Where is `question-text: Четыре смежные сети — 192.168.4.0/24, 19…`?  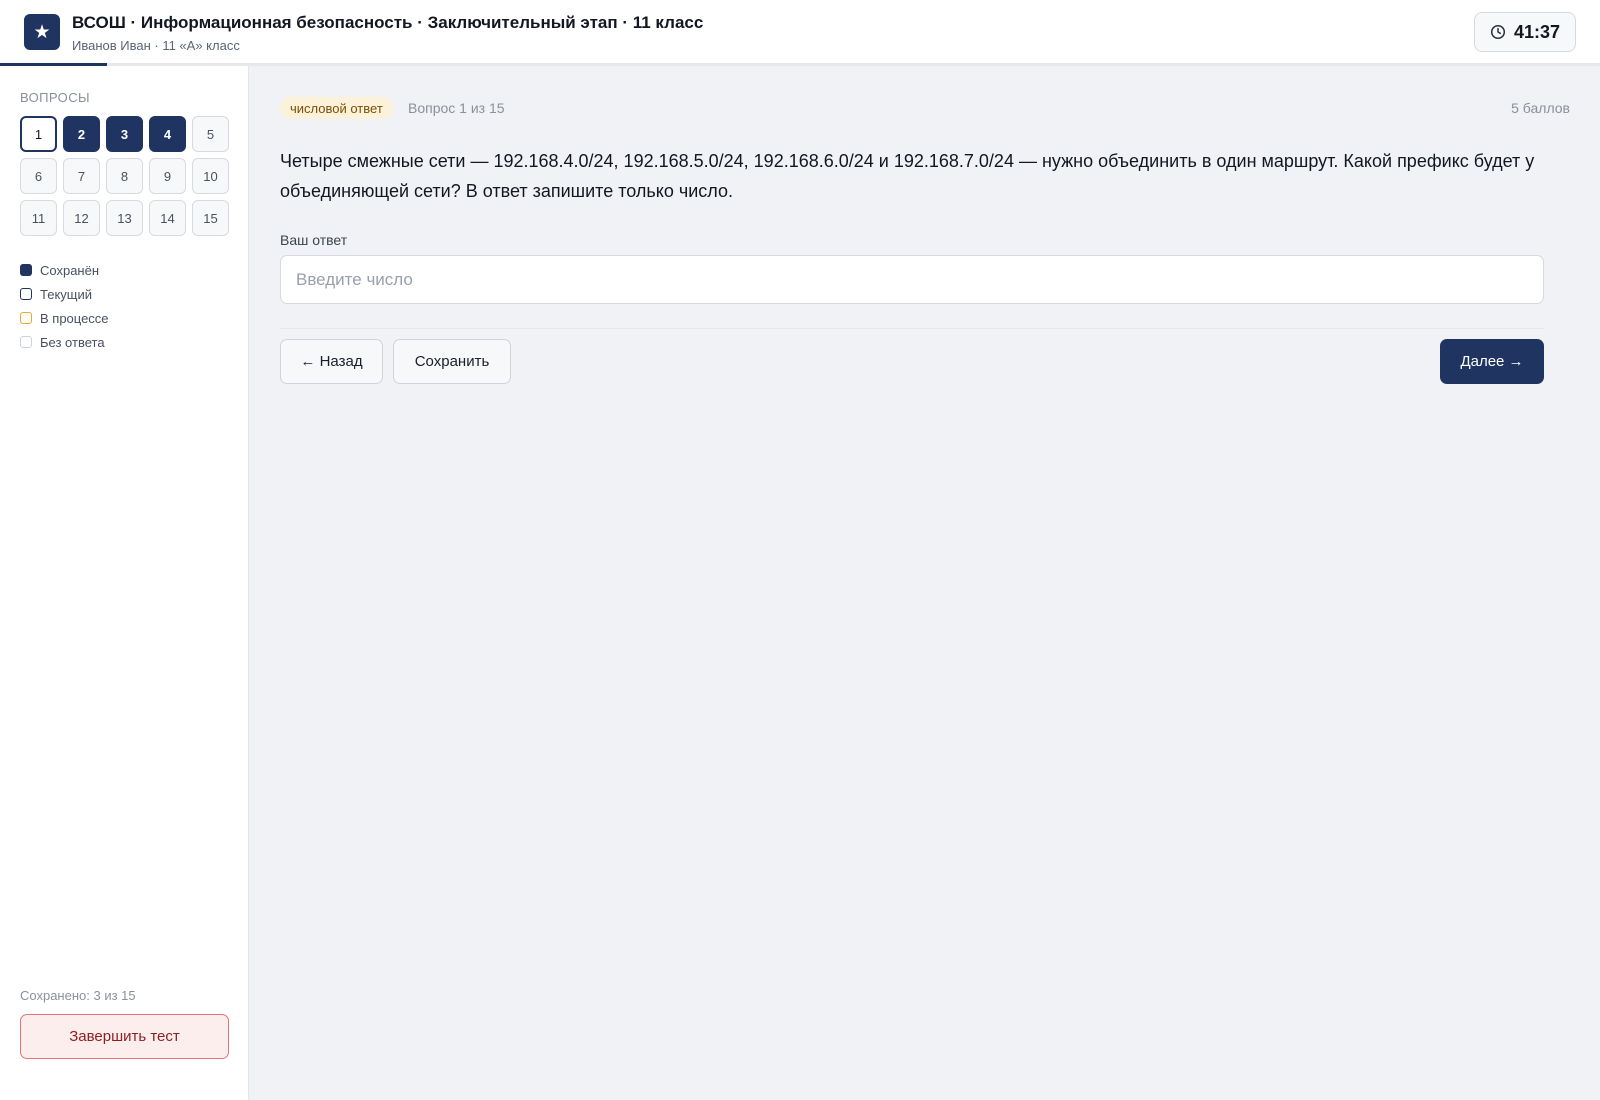 question-text: Четыре смежные сети — 192.168.4.0/24, 19… is located at coordinates (907, 176).